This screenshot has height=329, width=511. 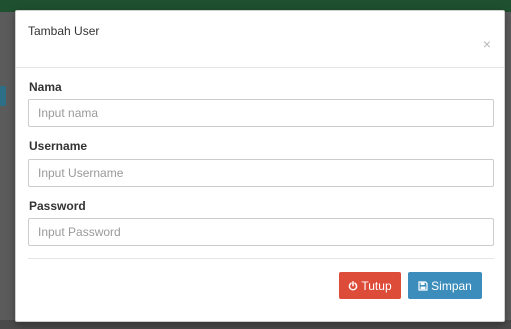 What do you see at coordinates (423, 285) in the screenshot?
I see `floppy-disk-icon` at bounding box center [423, 285].